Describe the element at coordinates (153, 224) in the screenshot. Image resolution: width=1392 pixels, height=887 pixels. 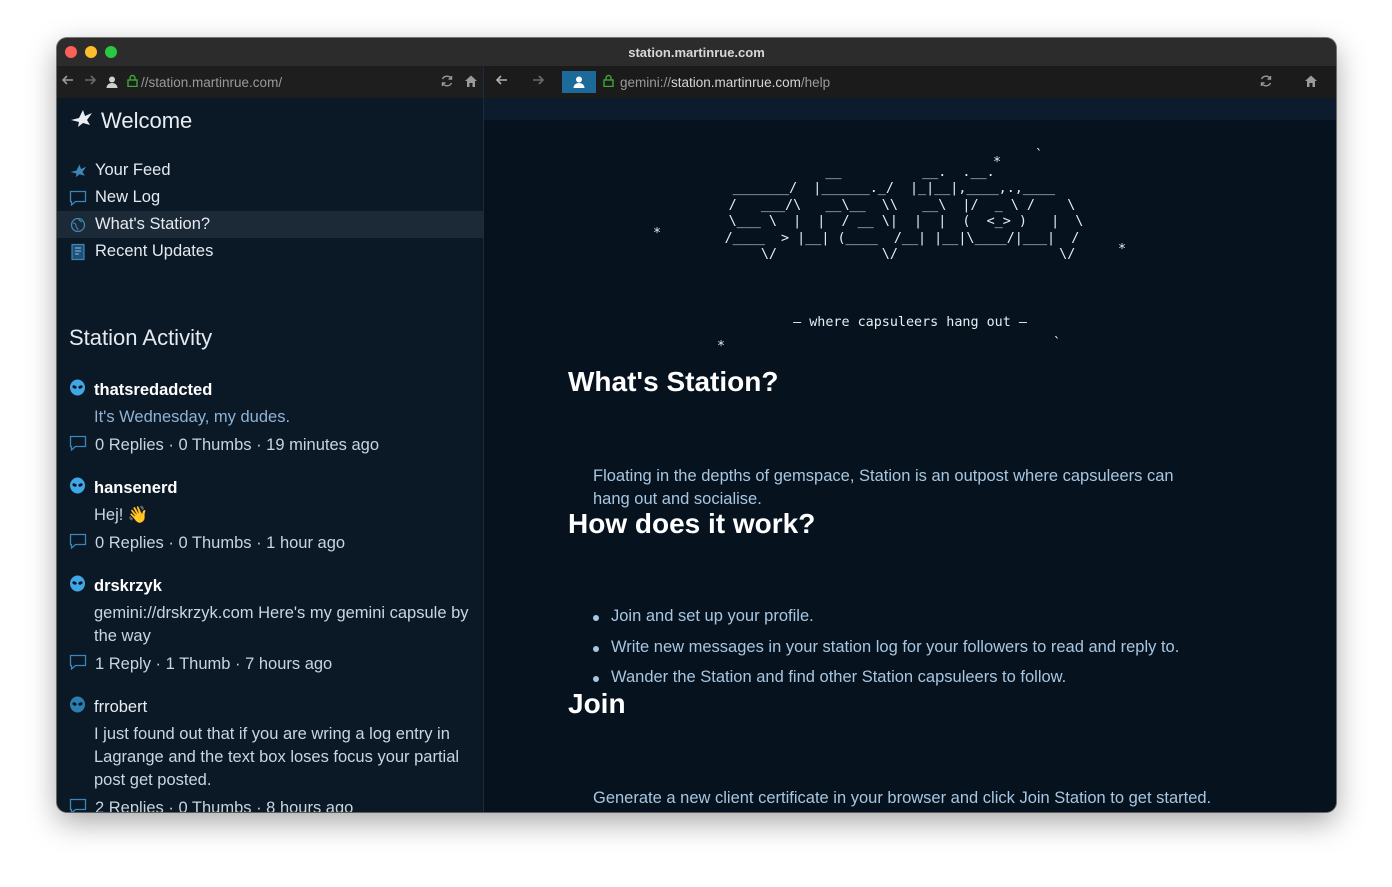
I see `menu-label: What's Station?` at that location.